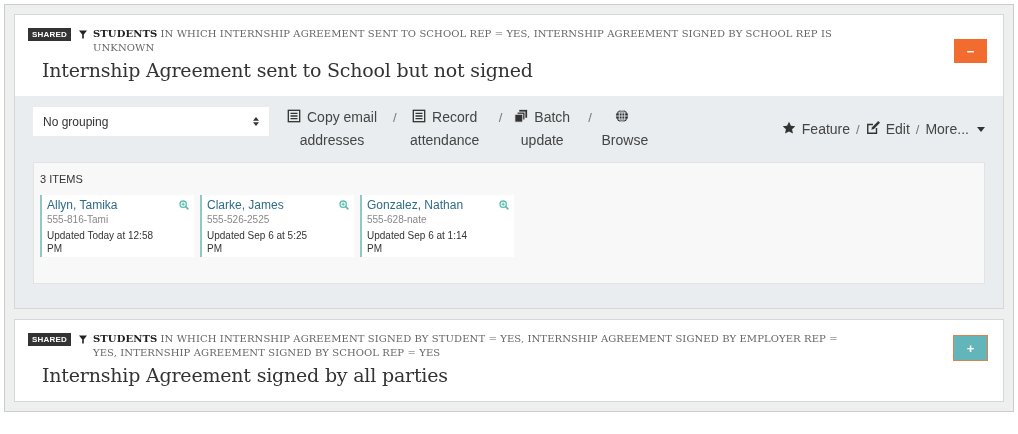 Image resolution: width=1018 pixels, height=434 pixels. Describe the element at coordinates (788, 128) in the screenshot. I see `star-icon` at that location.